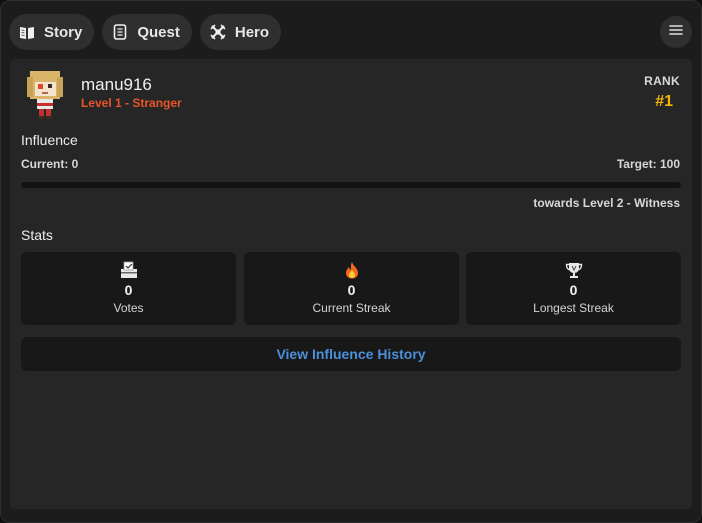  I want to click on view-influence-history-label: View Influence History, so click(351, 354).